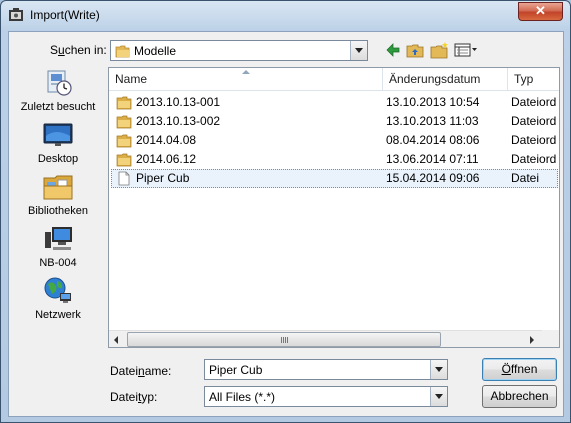 The width and height of the screenshot is (571, 423). I want to click on recent-places-icon, so click(59, 83).